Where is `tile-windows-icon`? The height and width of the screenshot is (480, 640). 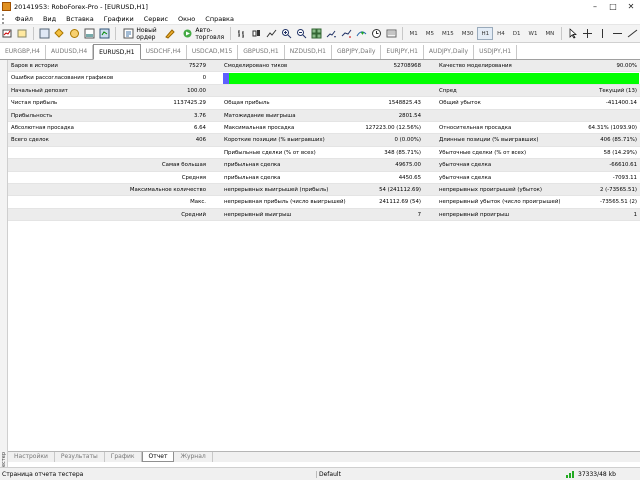
tile-windows-icon is located at coordinates (316, 33).